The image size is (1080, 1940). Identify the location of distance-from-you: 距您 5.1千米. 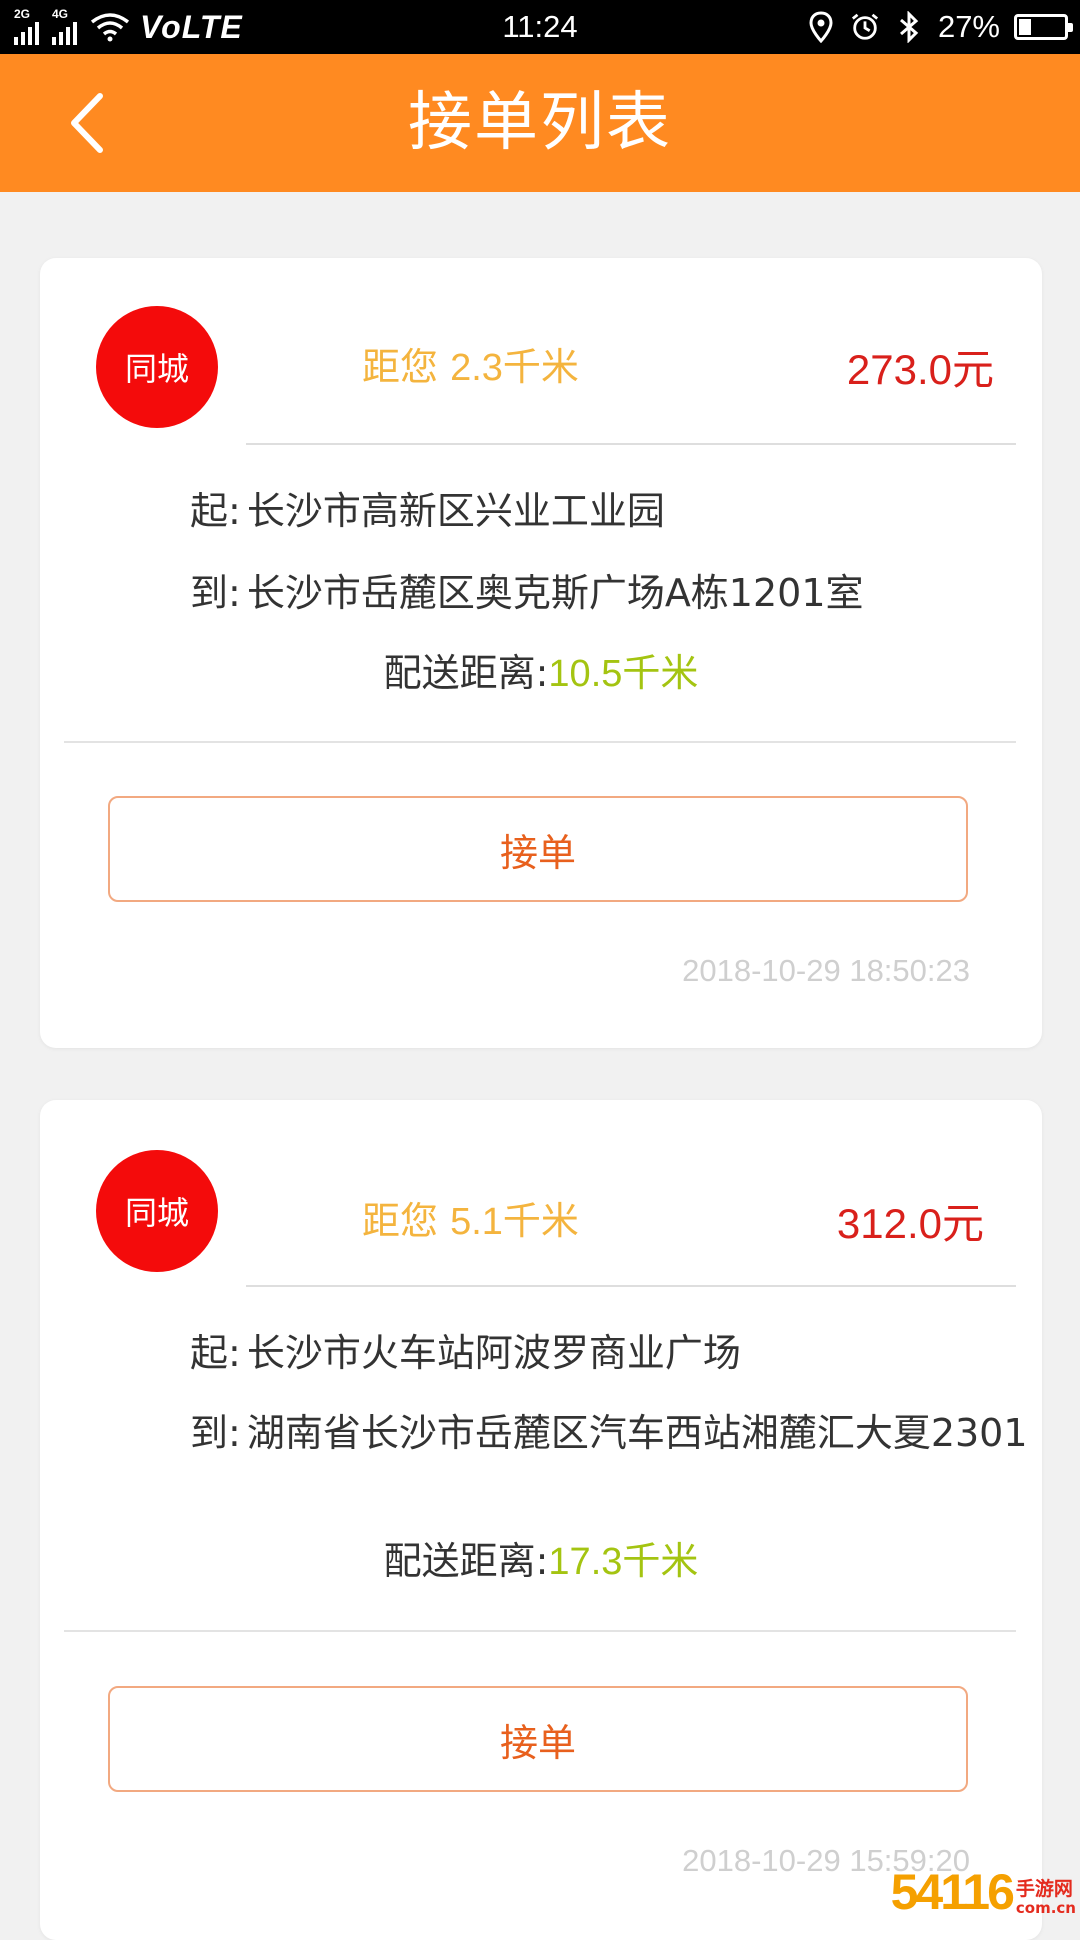
(470, 1217).